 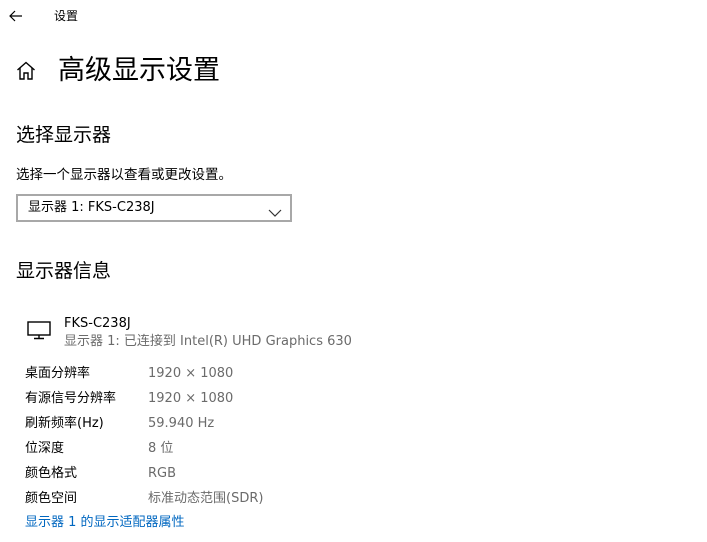 What do you see at coordinates (139, 70) in the screenshot?
I see `page-title: 高级显示设置` at bounding box center [139, 70].